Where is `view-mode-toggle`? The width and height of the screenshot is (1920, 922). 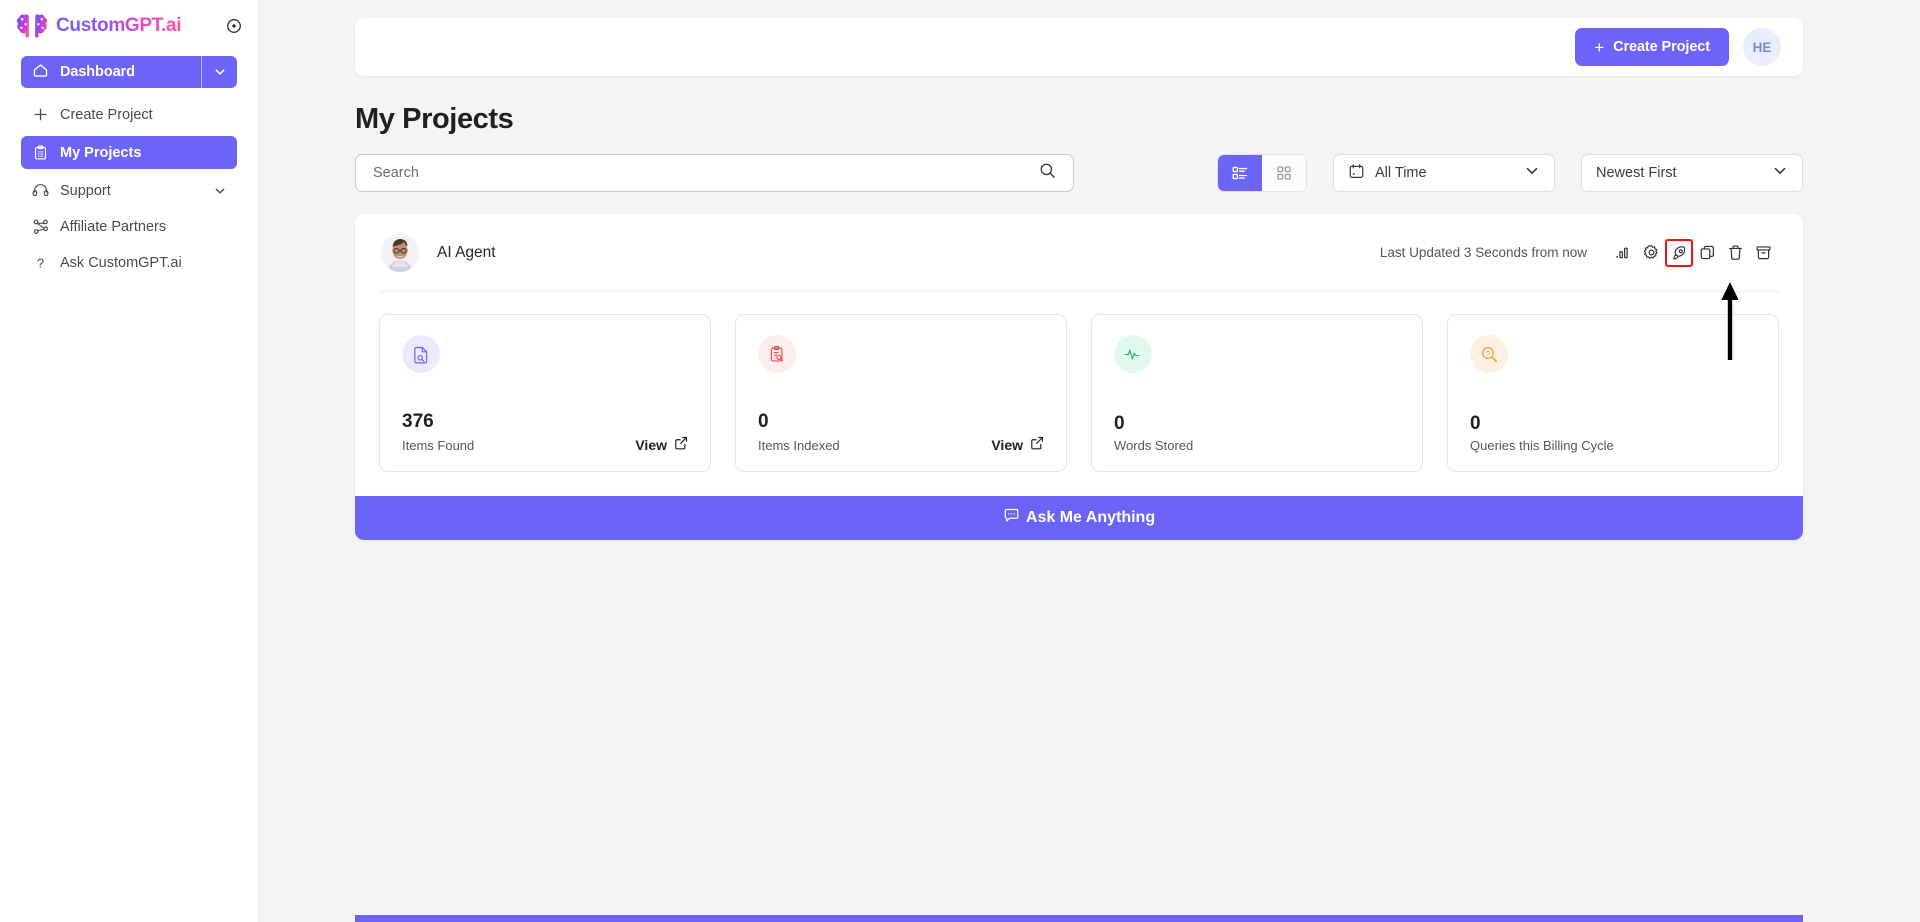
view-mode-toggle is located at coordinates (1262, 173).